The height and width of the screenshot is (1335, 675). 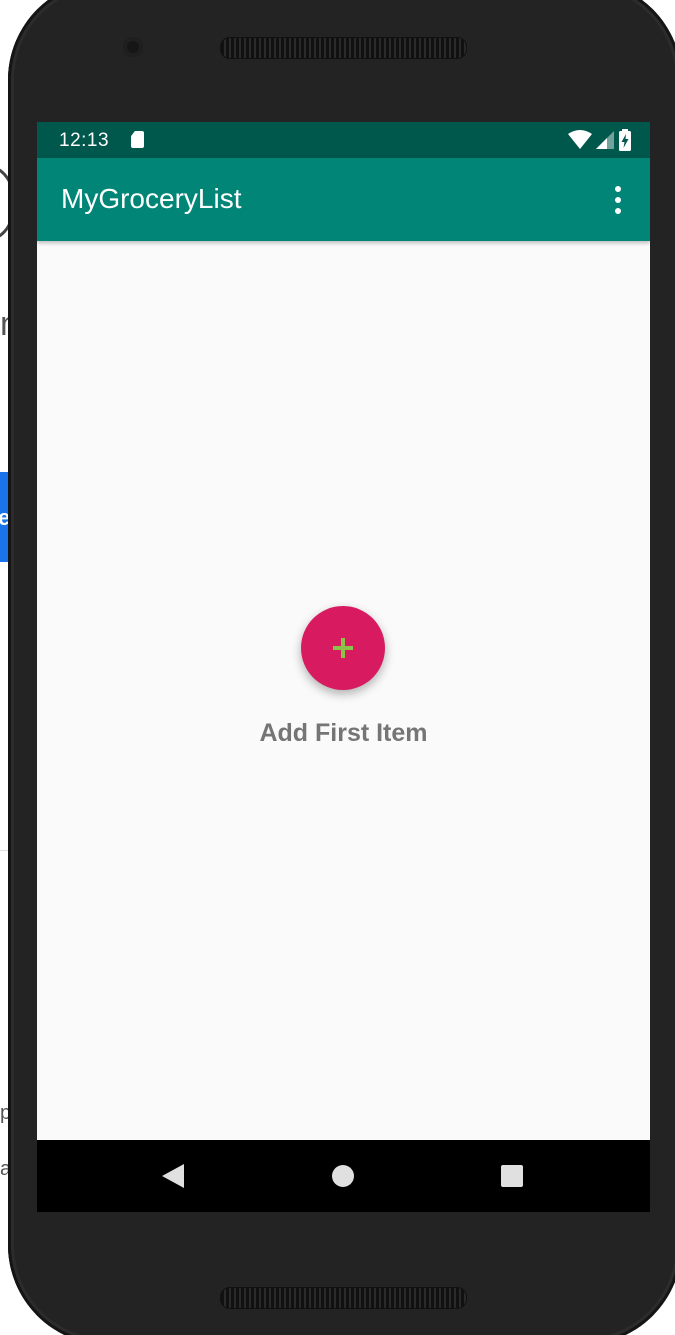 I want to click on status-bar: 12:13, so click(x=343, y=140).